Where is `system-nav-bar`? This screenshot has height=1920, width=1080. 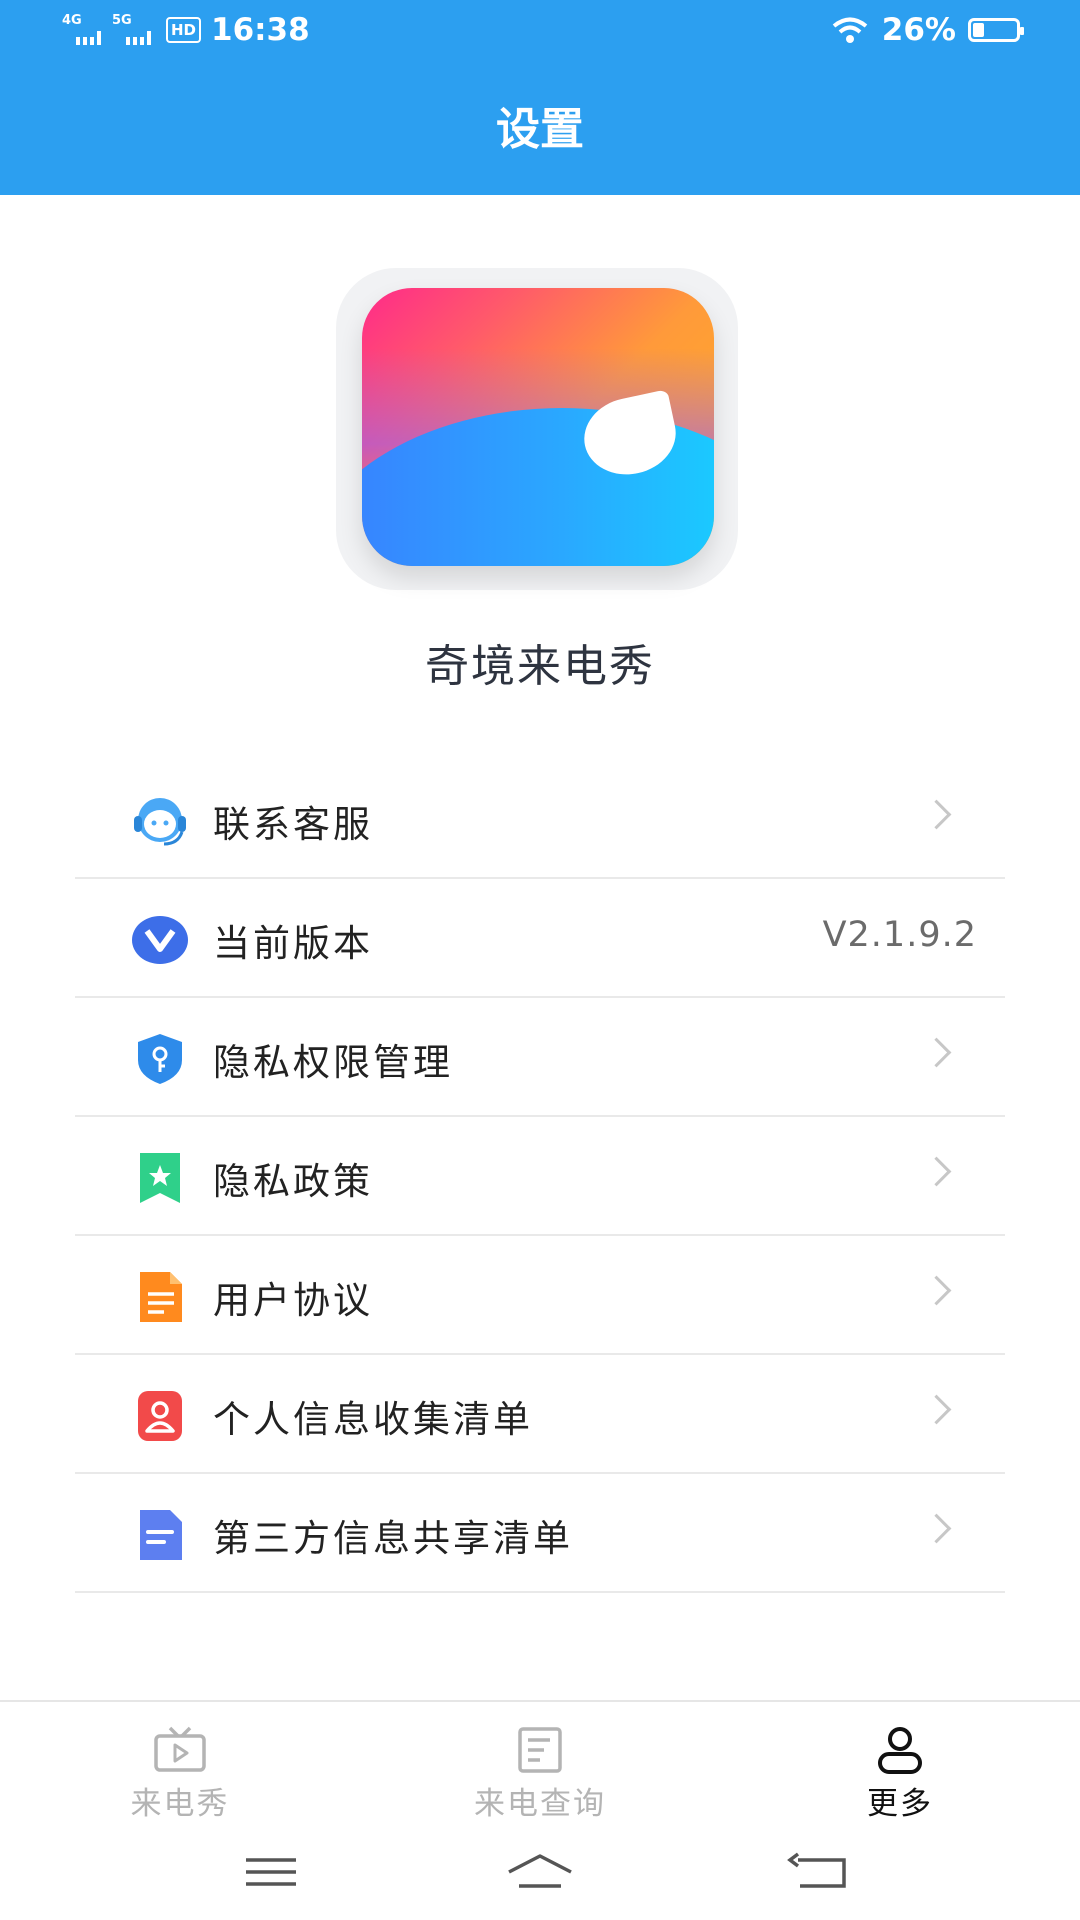
system-nav-bar is located at coordinates (540, 1874).